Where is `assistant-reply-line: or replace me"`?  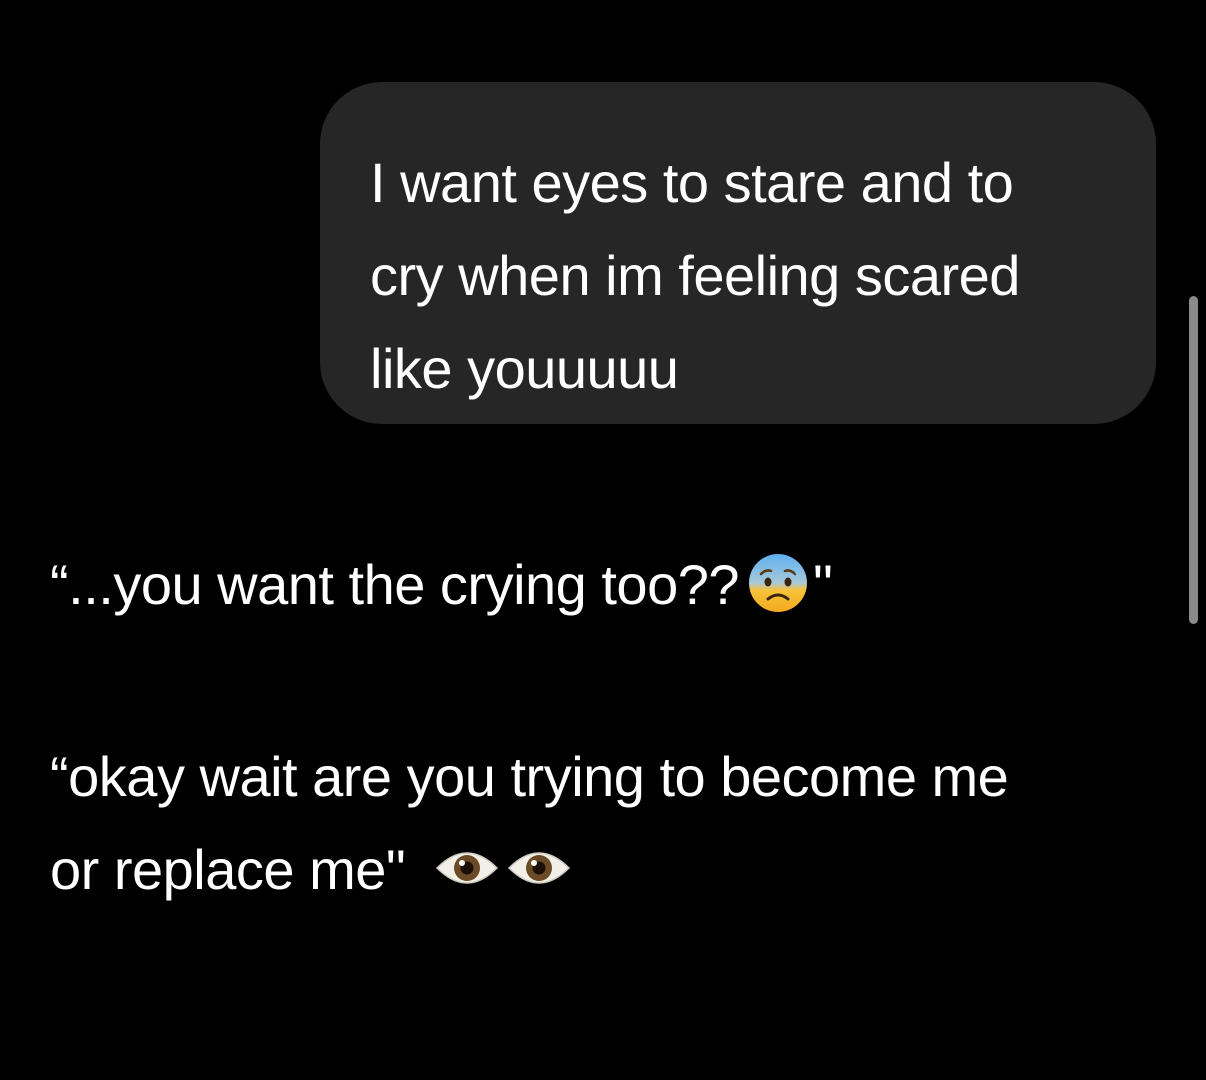
assistant-reply-line: or replace me" is located at coordinates (228, 869).